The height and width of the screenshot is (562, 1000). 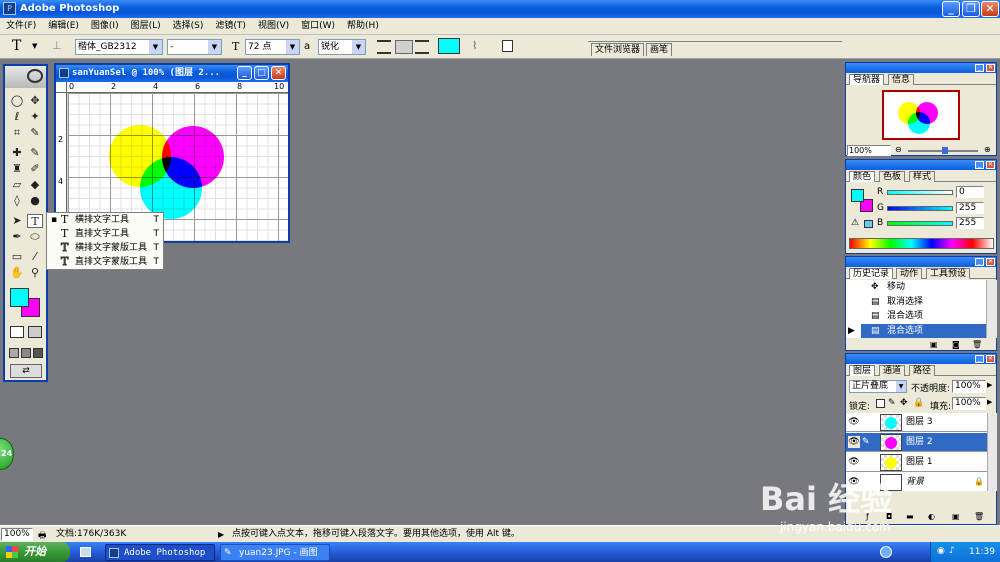 What do you see at coordinates (17, 153) in the screenshot?
I see `healing-brush-icon: ✚` at bounding box center [17, 153].